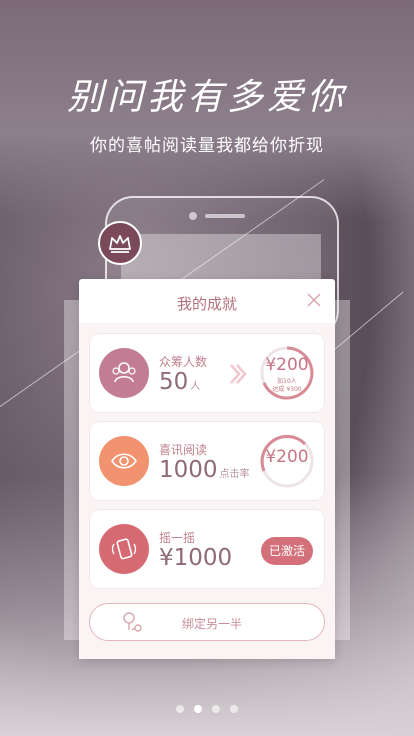  Describe the element at coordinates (225, 216) in the screenshot. I see `phone-speaker` at that location.